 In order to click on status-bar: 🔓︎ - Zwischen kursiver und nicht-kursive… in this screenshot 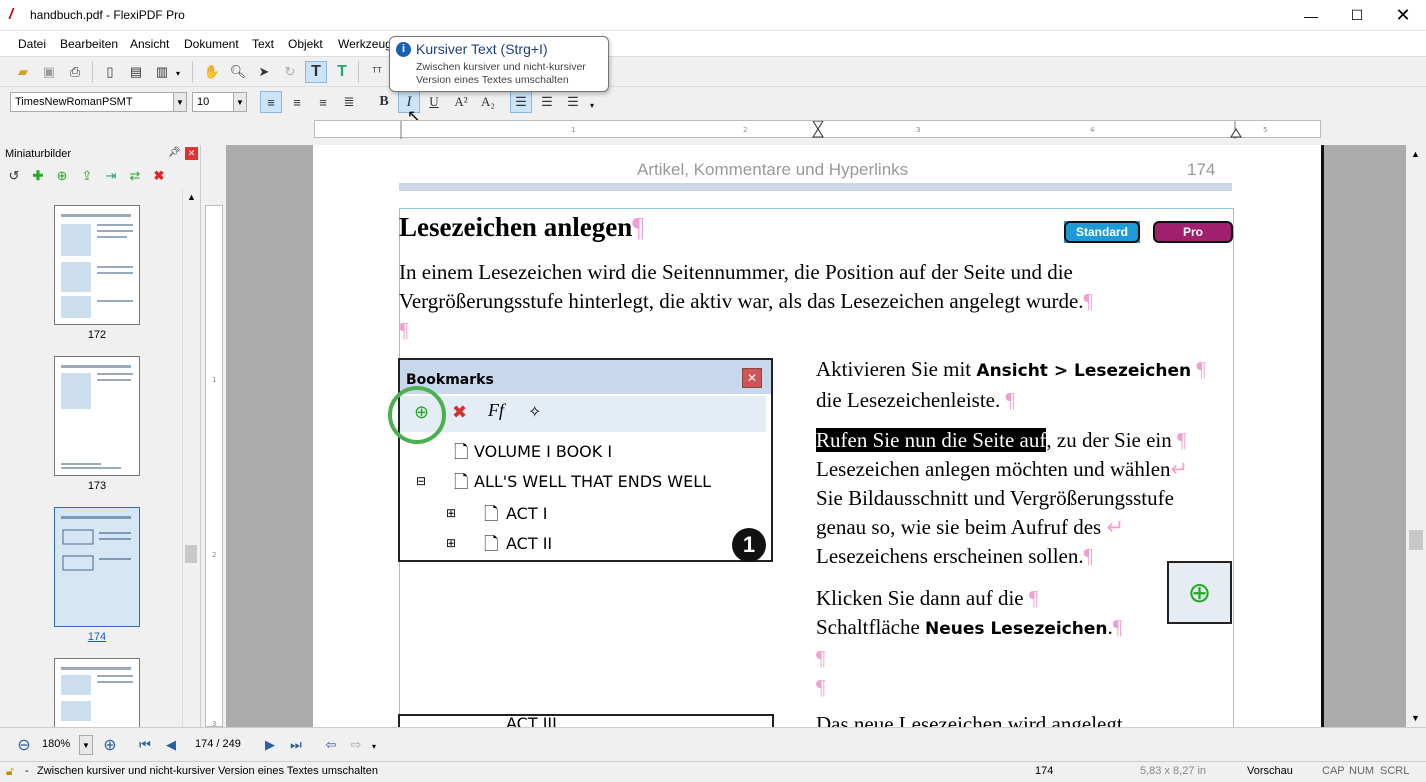, I will do `click(713, 771)`.